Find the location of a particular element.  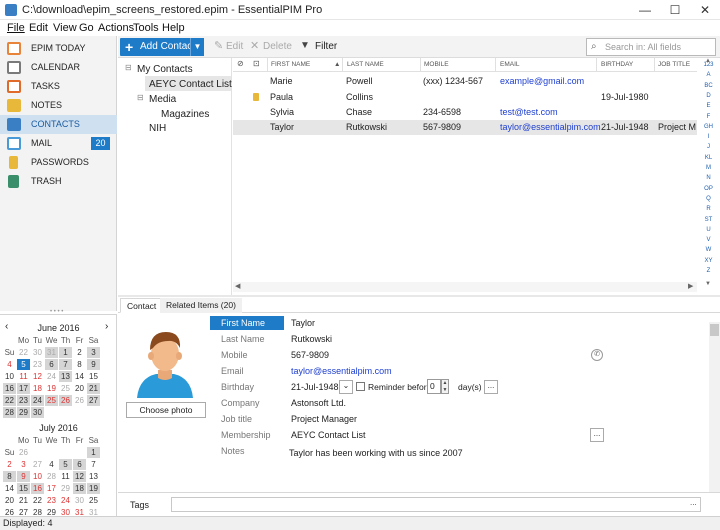

calendar-day: 23 is located at coordinates (51, 500).